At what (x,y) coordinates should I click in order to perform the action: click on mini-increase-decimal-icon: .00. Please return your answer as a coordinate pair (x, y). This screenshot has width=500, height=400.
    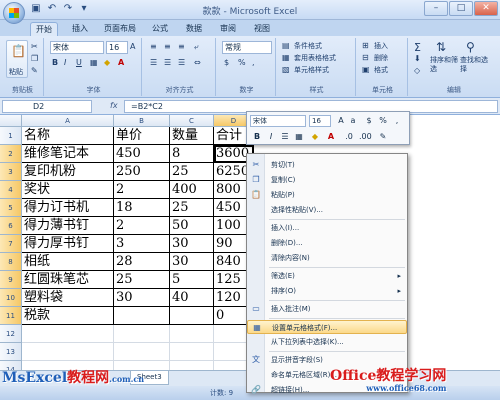
    Looking at the image, I should click on (365, 137).